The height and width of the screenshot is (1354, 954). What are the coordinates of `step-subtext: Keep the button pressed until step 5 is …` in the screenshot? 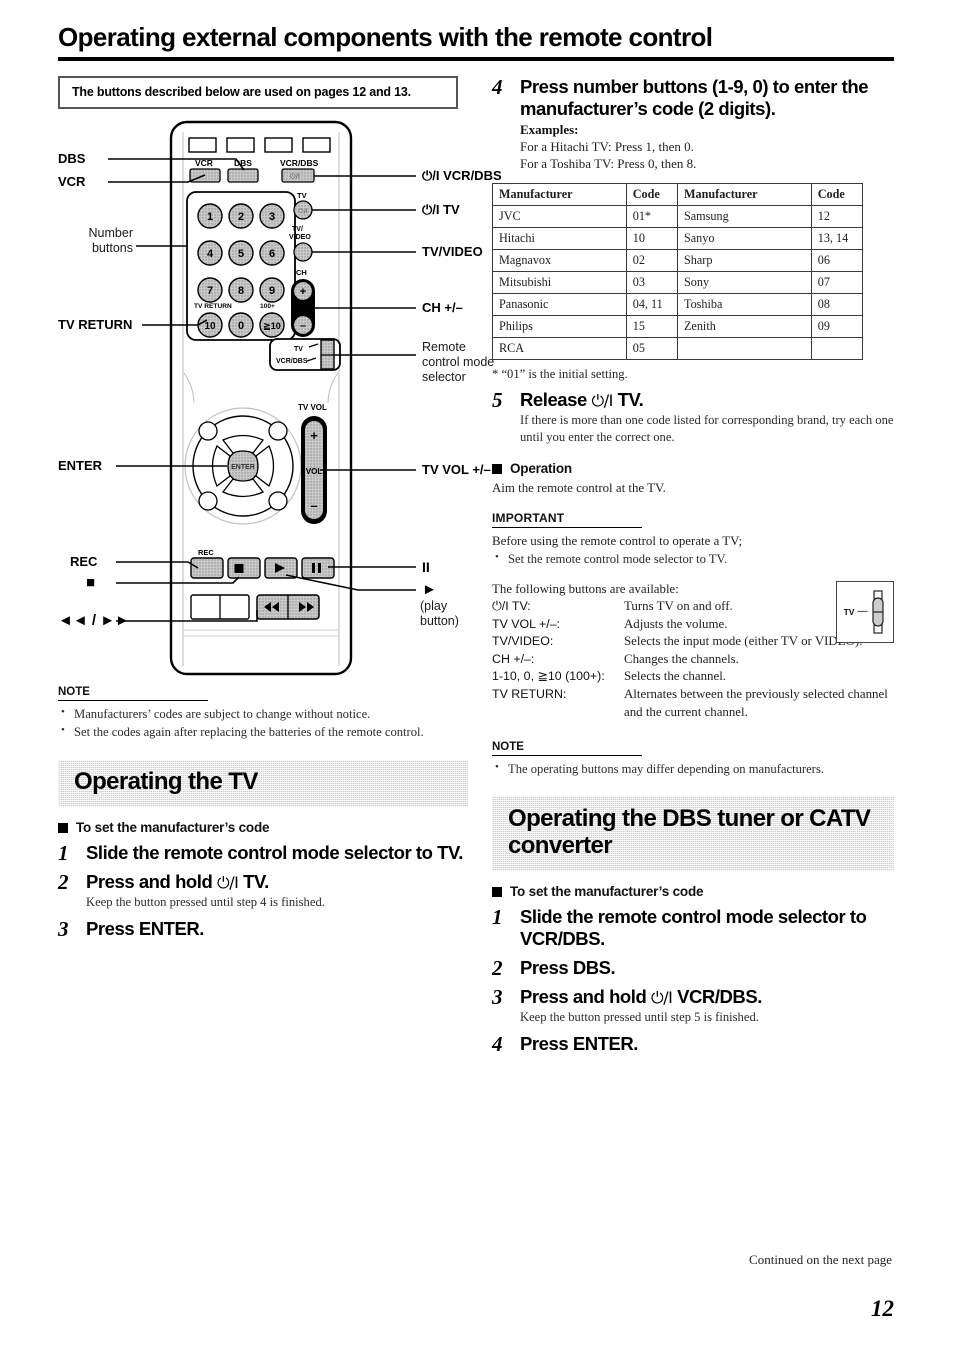 It's located at (639, 1016).